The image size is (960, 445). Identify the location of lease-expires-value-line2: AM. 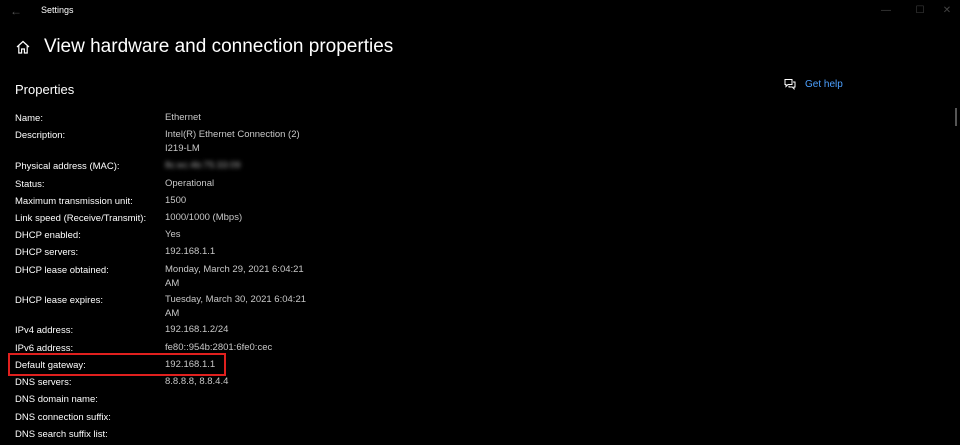
(172, 313).